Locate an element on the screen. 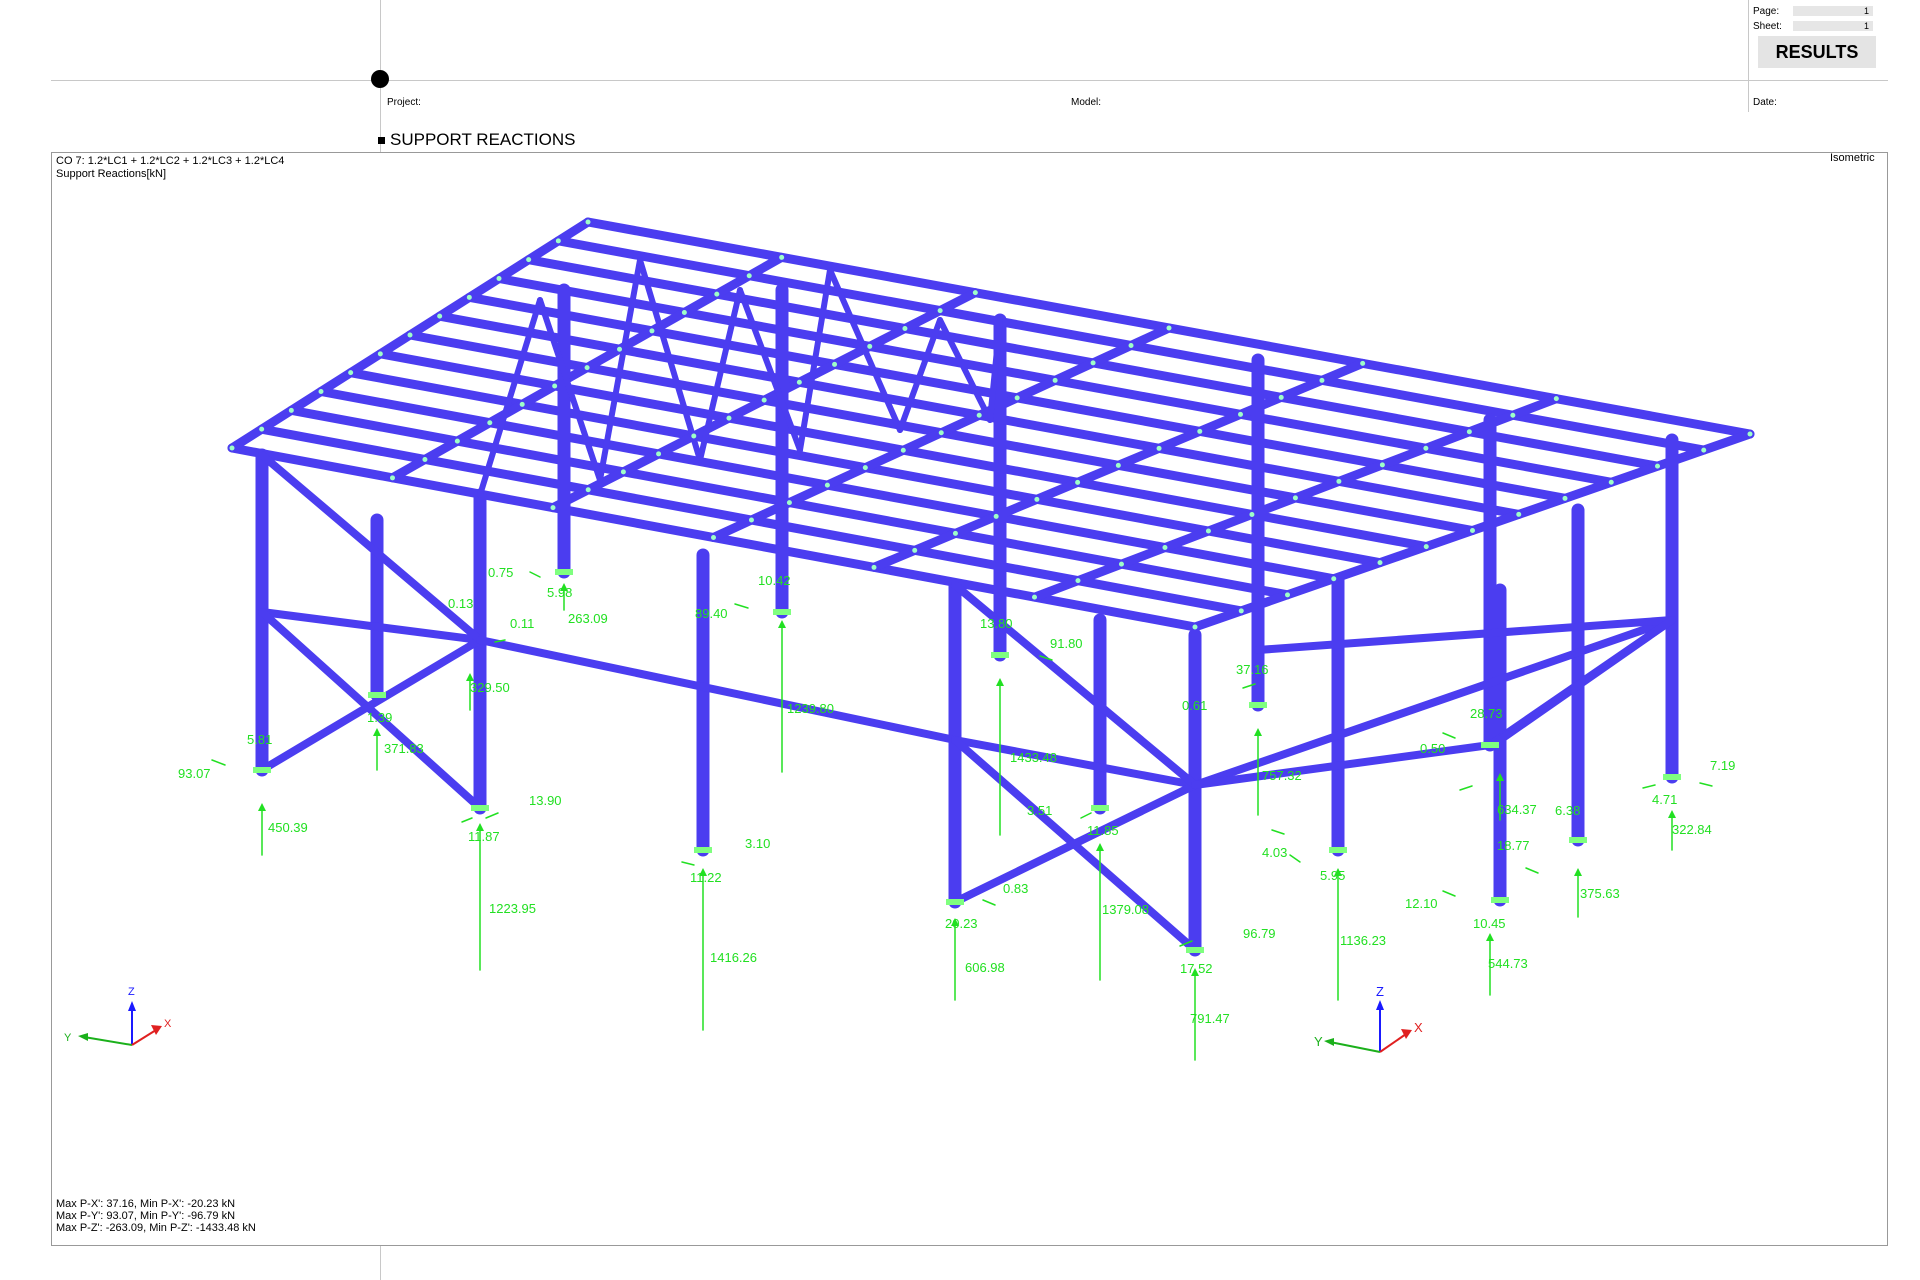 The image size is (1920, 1280). header-marker-dot is located at coordinates (380, 79).